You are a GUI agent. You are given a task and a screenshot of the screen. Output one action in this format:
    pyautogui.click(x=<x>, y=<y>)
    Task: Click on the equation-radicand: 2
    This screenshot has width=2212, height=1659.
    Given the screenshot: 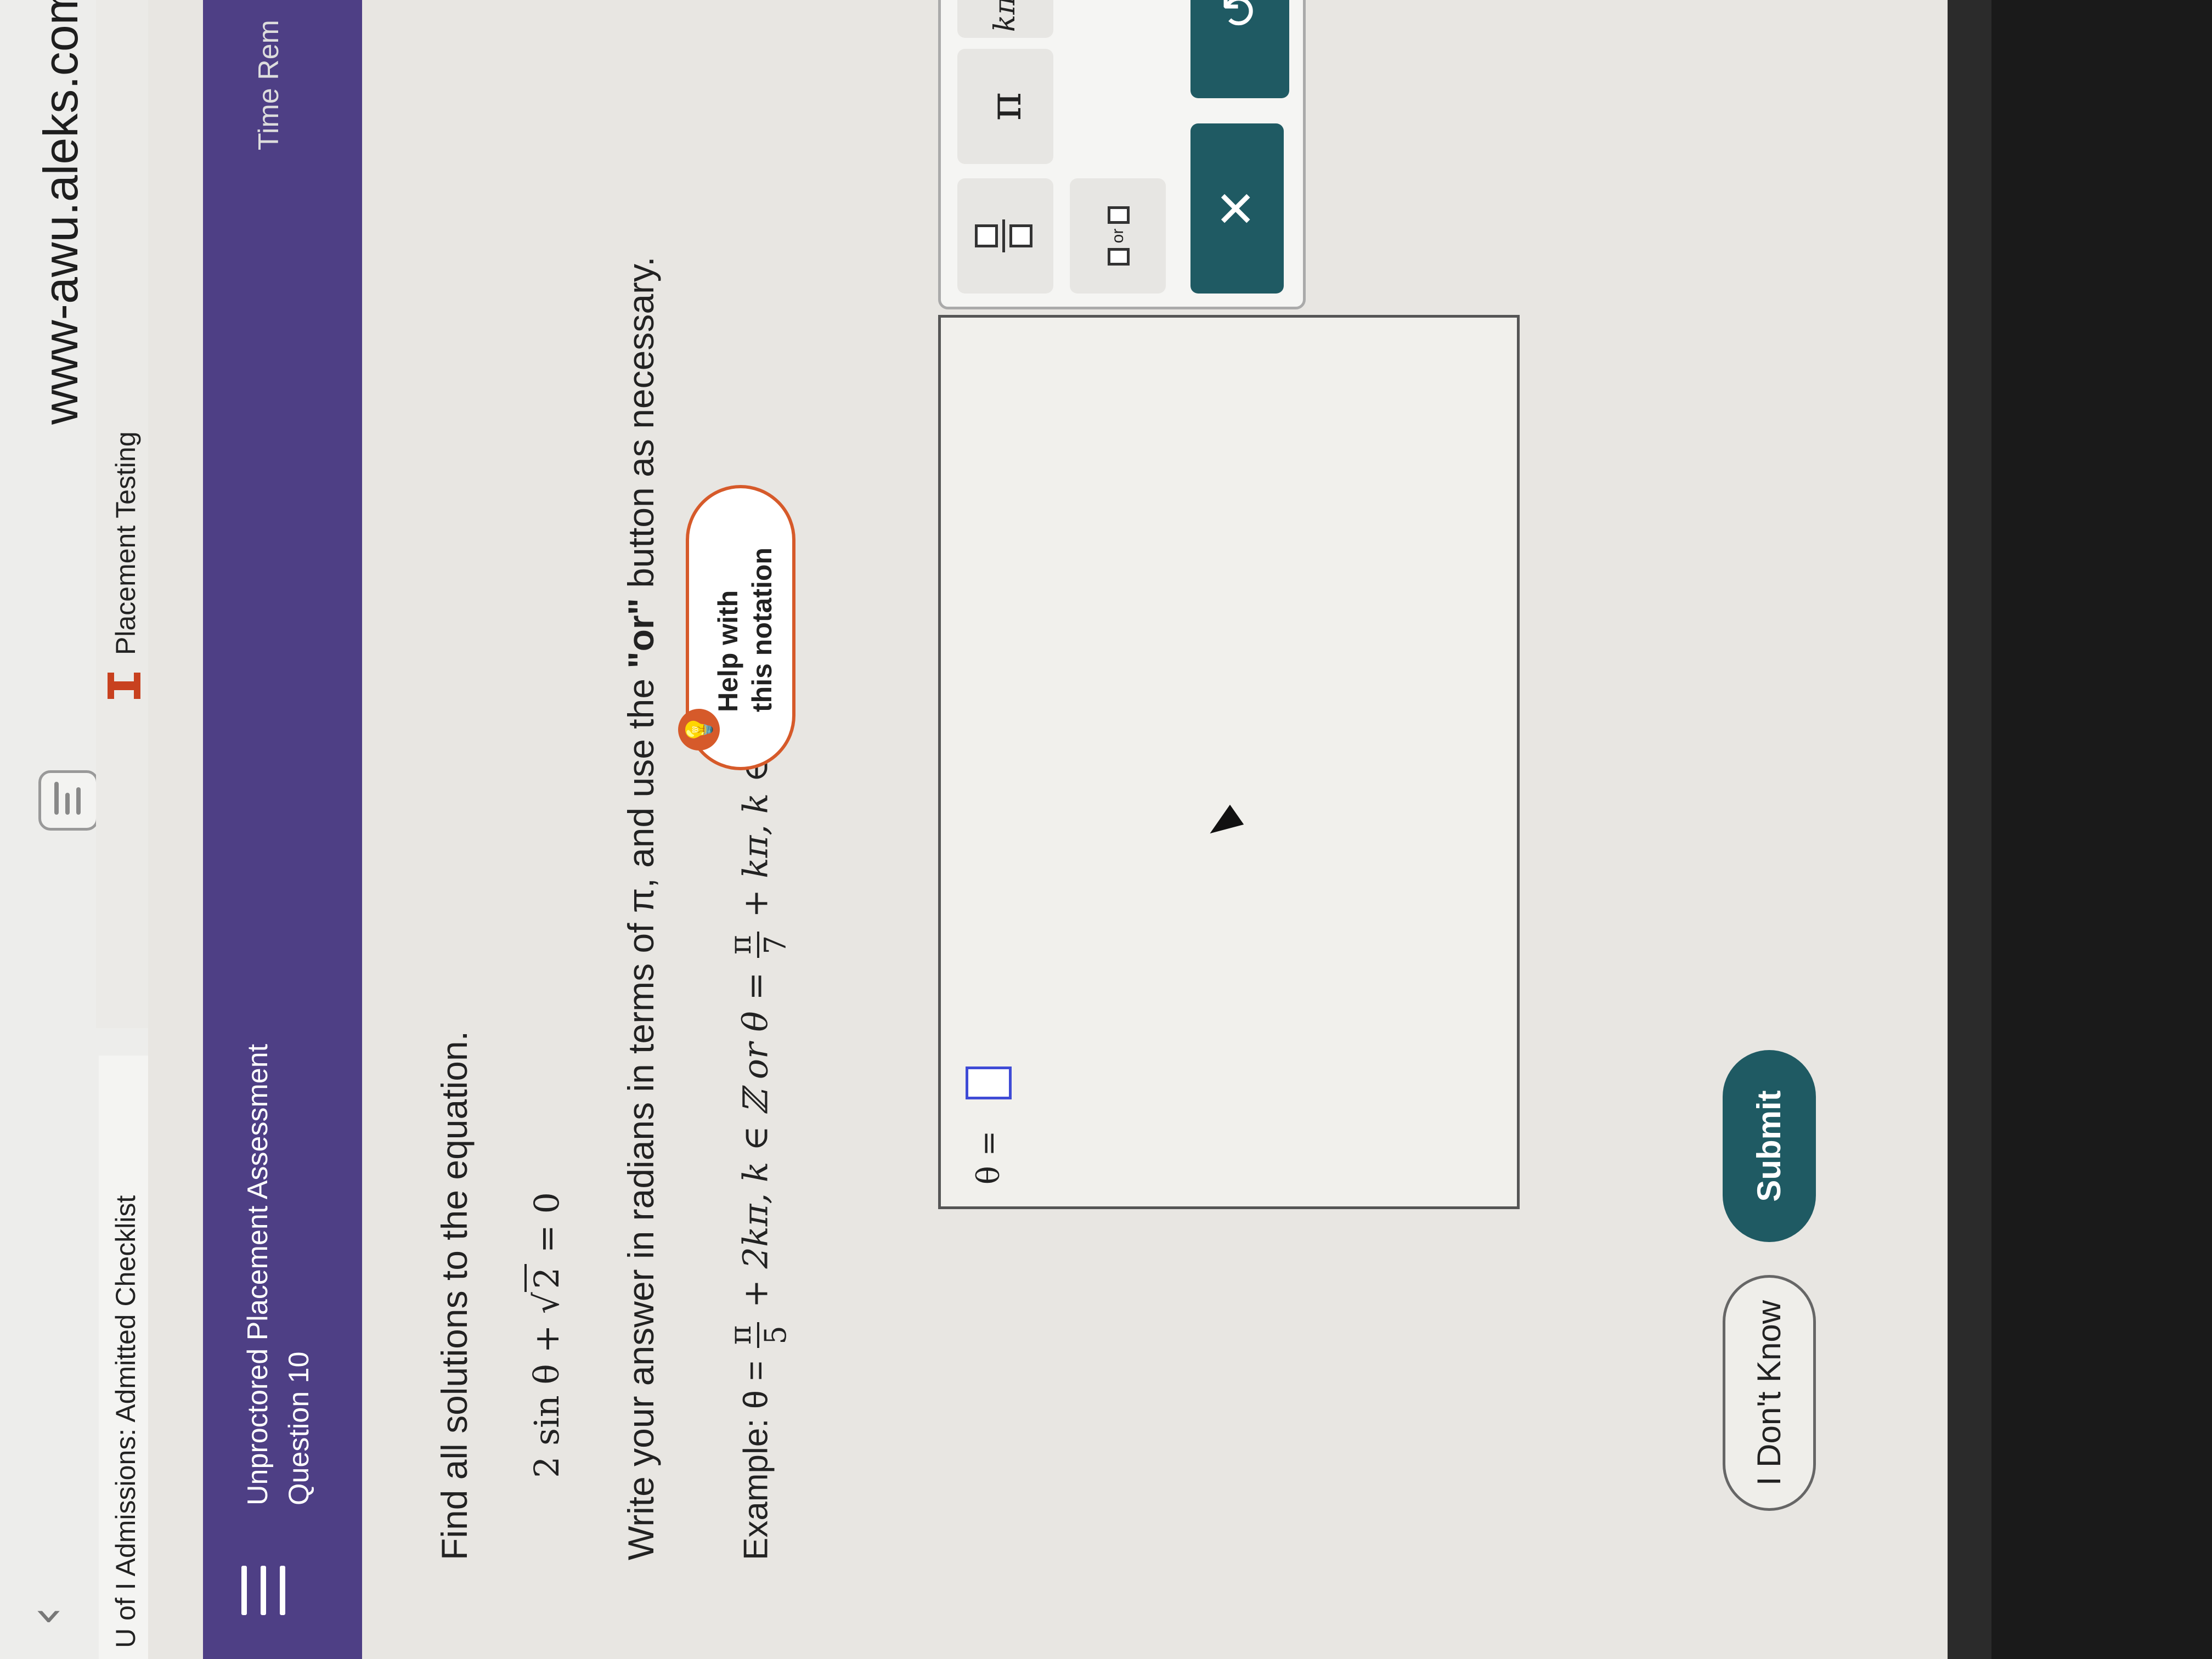 What is the action you would take?
    pyautogui.click(x=545, y=1278)
    